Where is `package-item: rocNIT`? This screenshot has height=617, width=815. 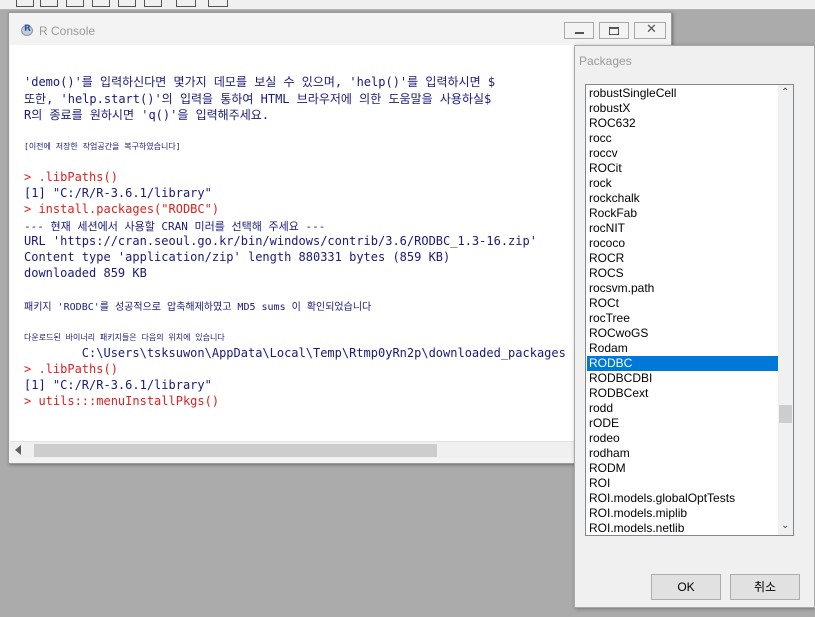
package-item: rocNIT is located at coordinates (682, 228).